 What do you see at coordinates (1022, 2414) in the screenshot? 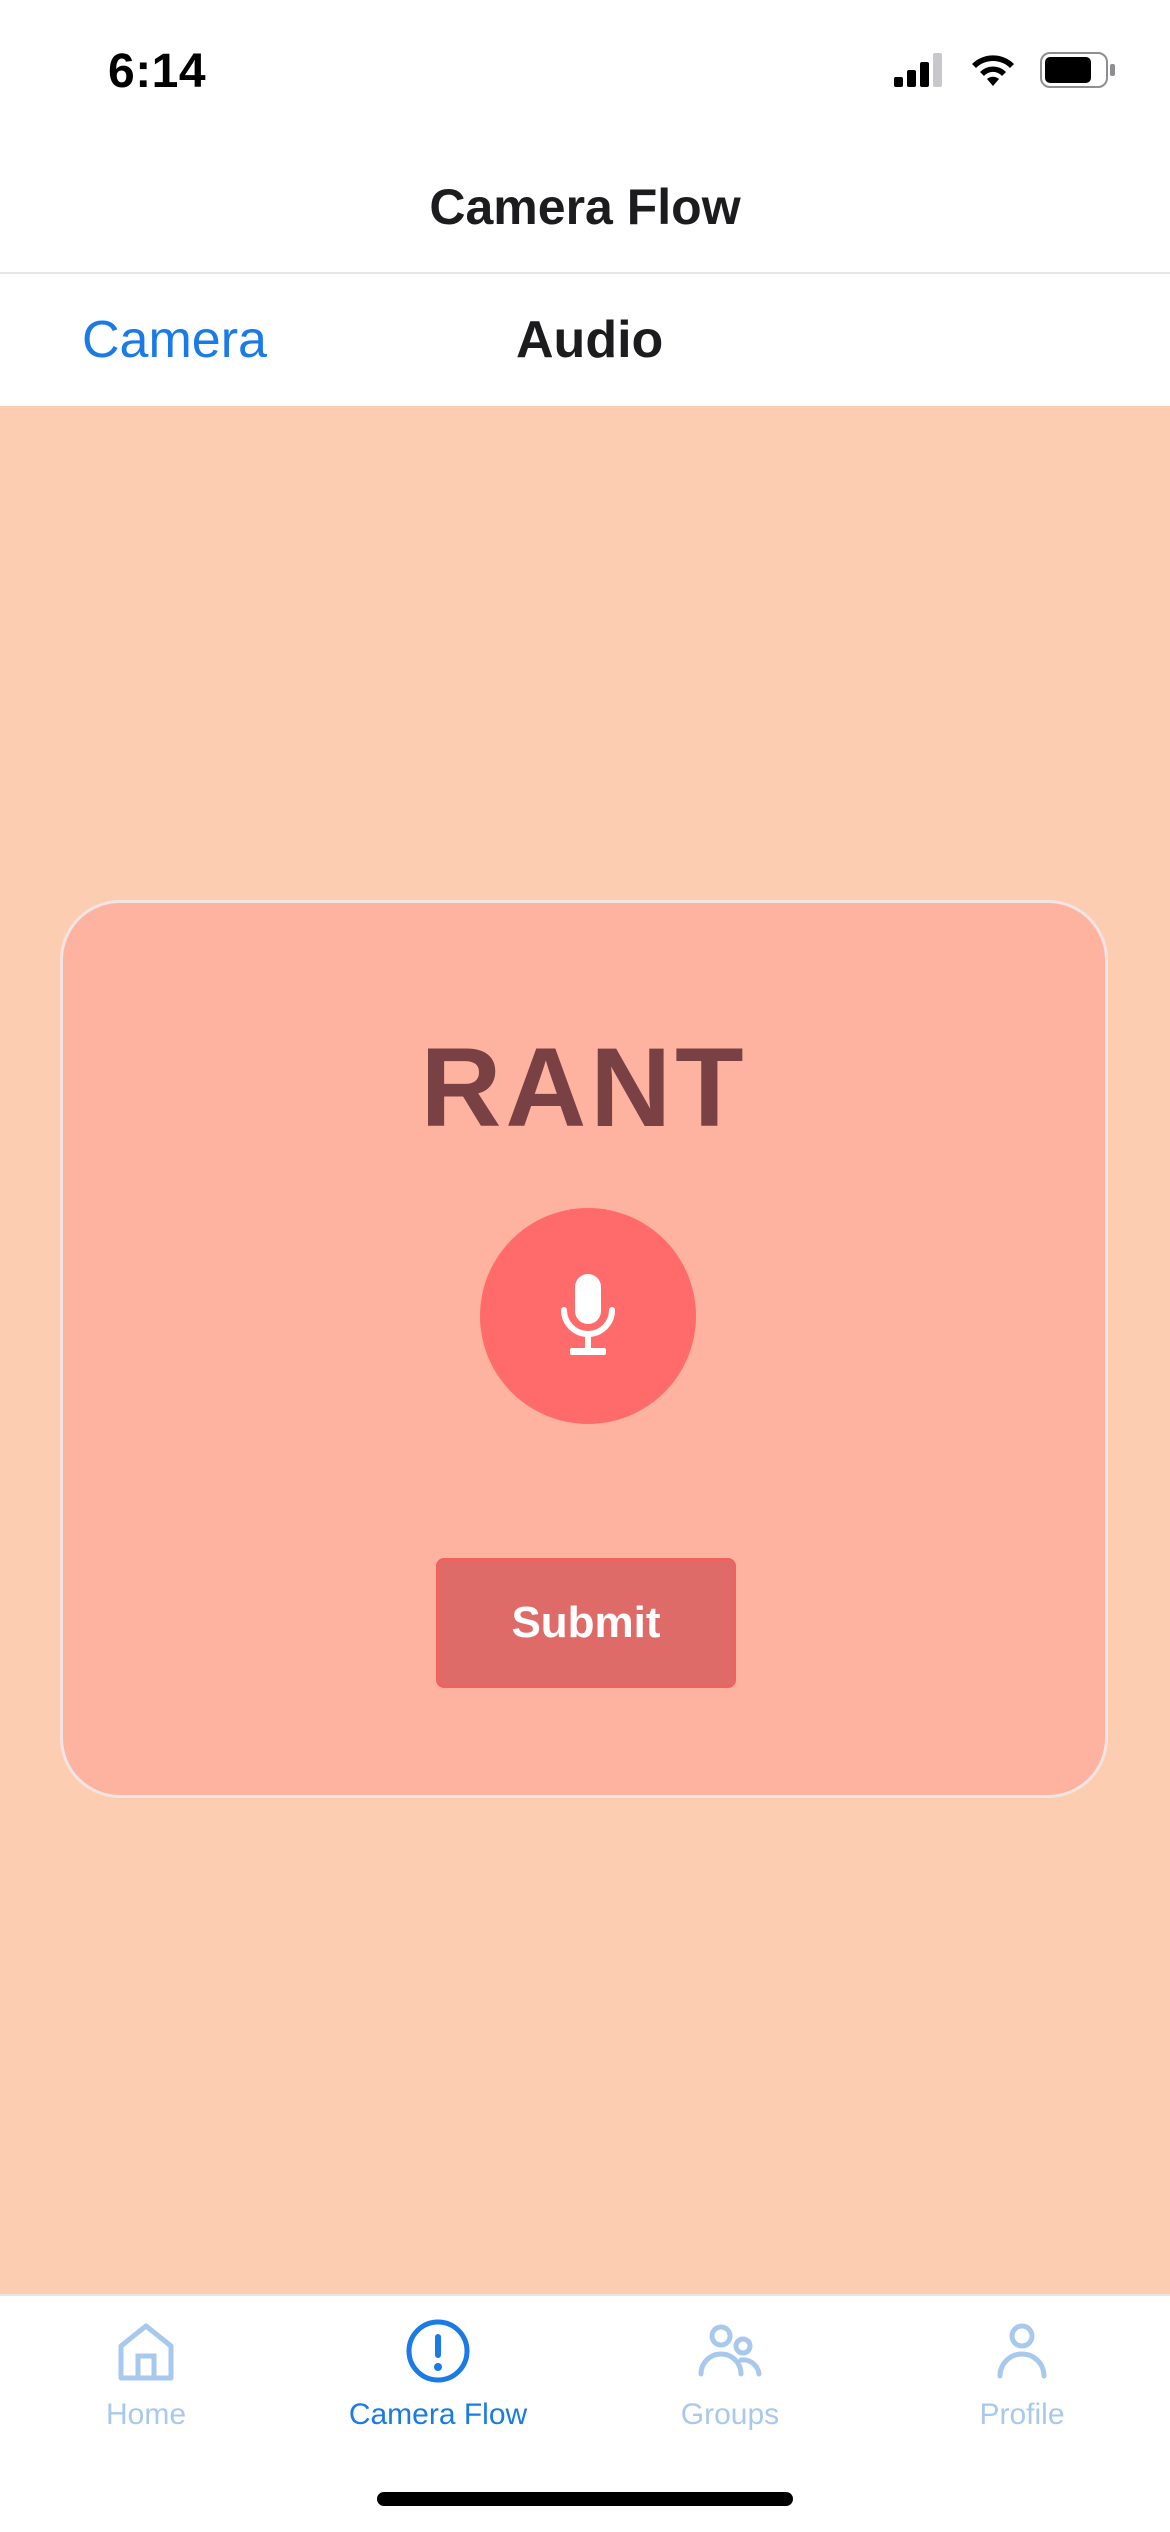
I see `tab-bar-label-profile: Profile` at bounding box center [1022, 2414].